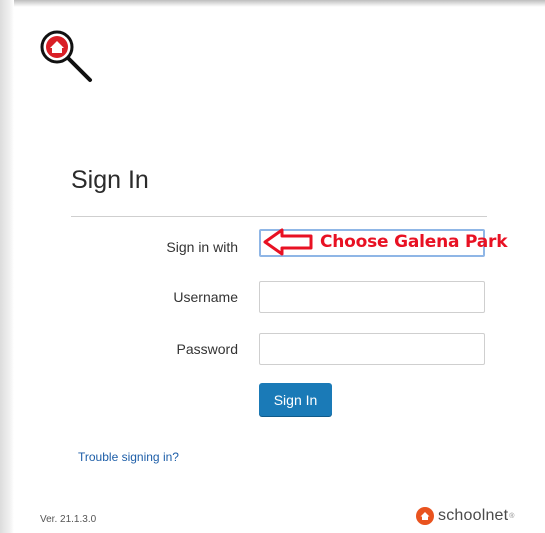 The width and height of the screenshot is (545, 533). Describe the element at coordinates (473, 515) in the screenshot. I see `brand-name: schoolnet` at that location.